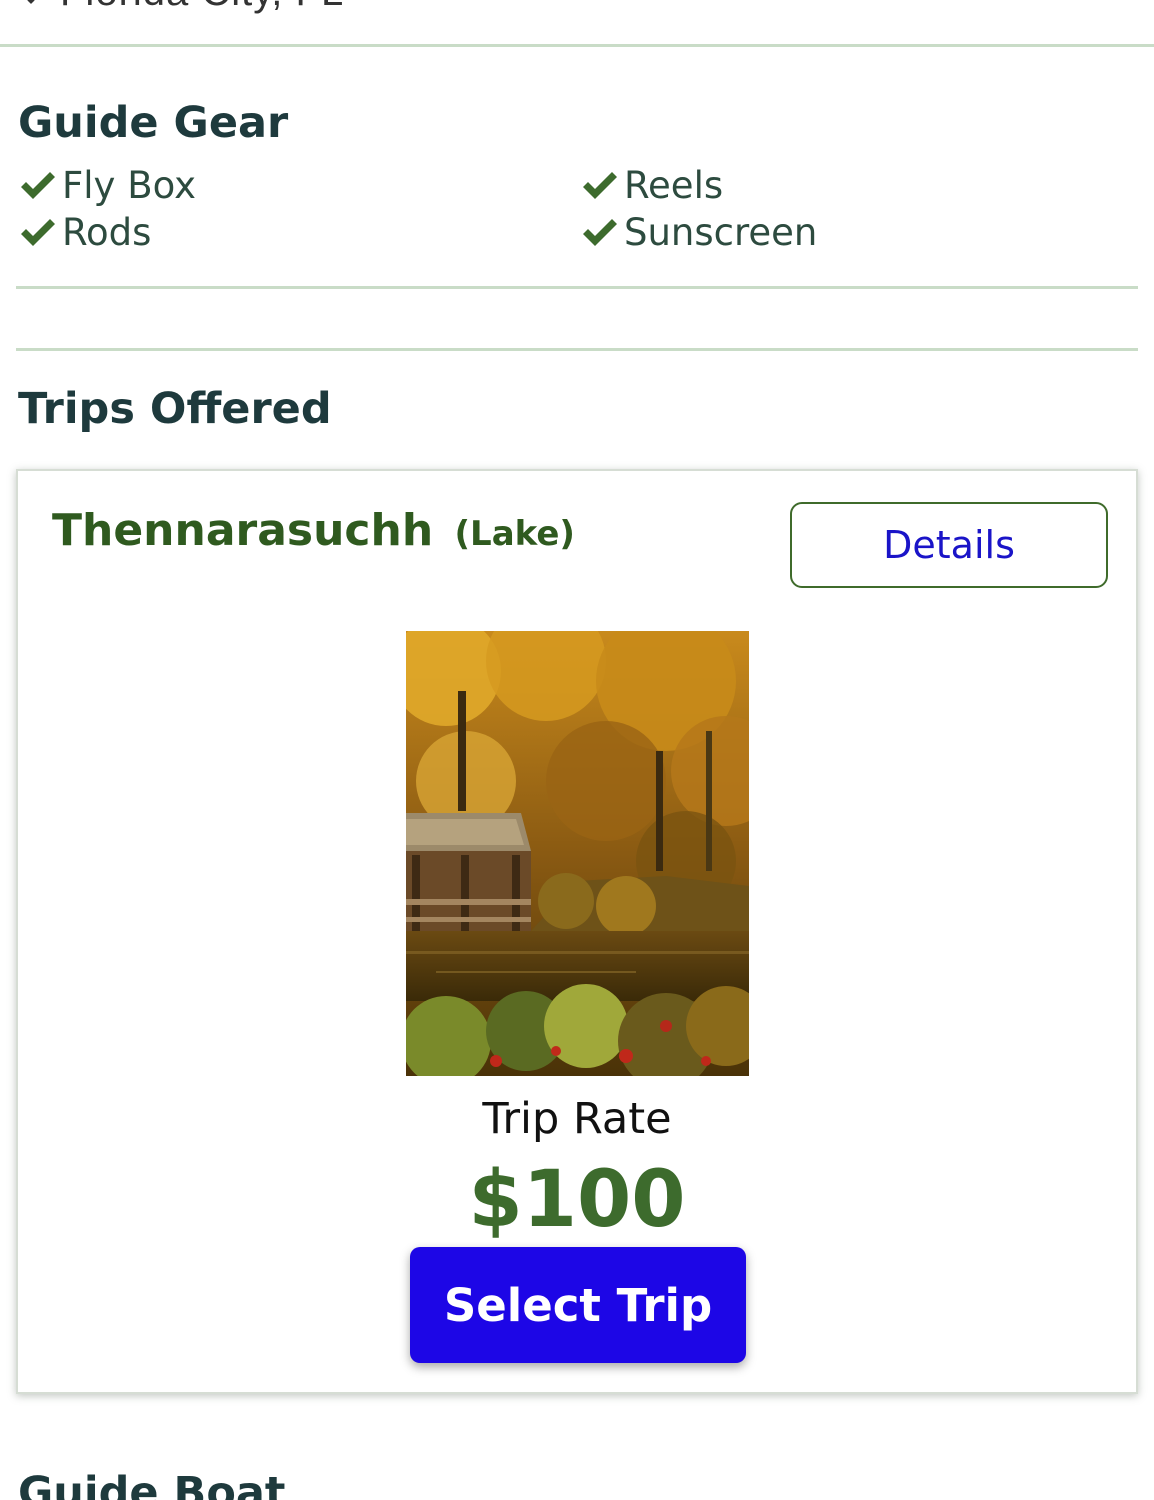  Describe the element at coordinates (577, 1119) in the screenshot. I see `trip-rate-label: Trip Rate` at that location.